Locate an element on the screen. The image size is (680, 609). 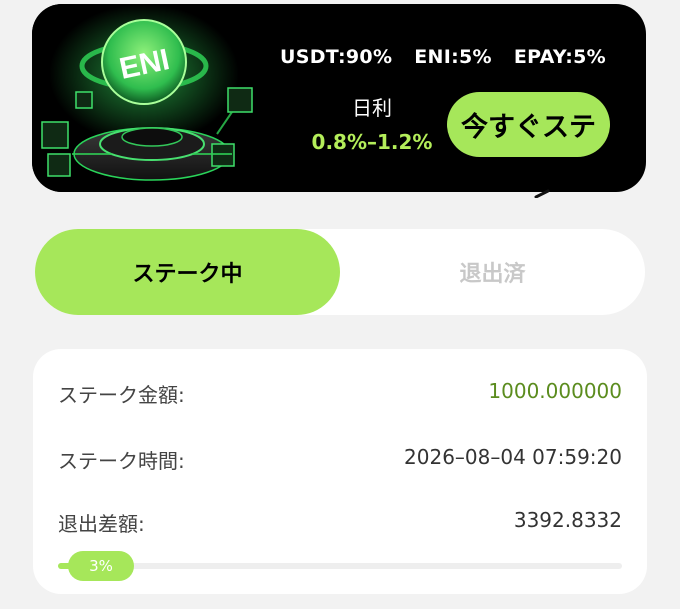
eni-coin-illustration: ENI is located at coordinates (154, 98).